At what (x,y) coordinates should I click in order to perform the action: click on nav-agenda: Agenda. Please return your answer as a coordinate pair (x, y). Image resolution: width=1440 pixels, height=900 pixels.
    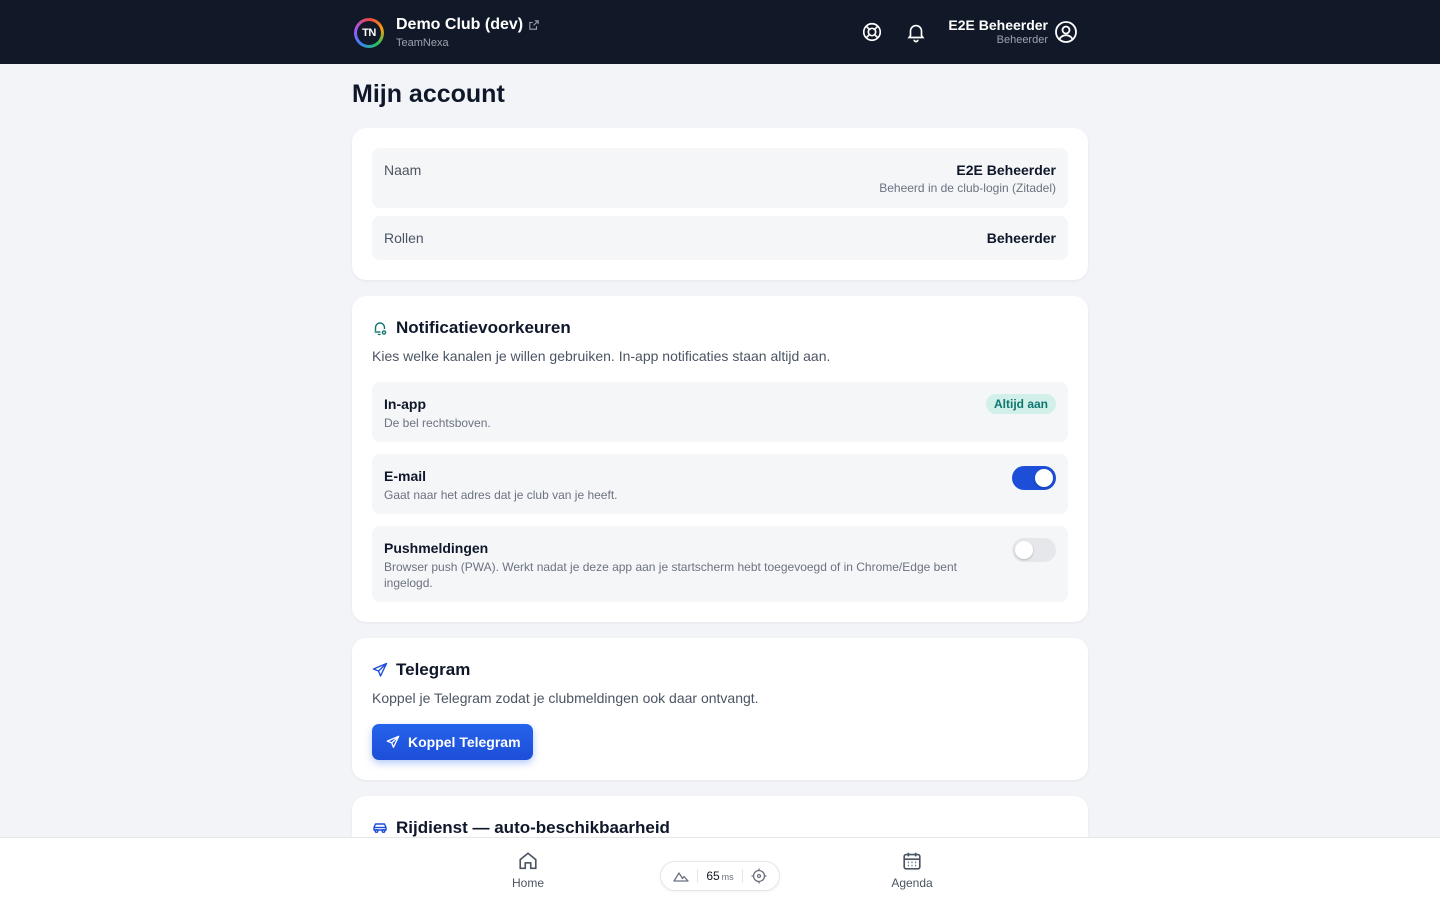
    Looking at the image, I should click on (912, 870).